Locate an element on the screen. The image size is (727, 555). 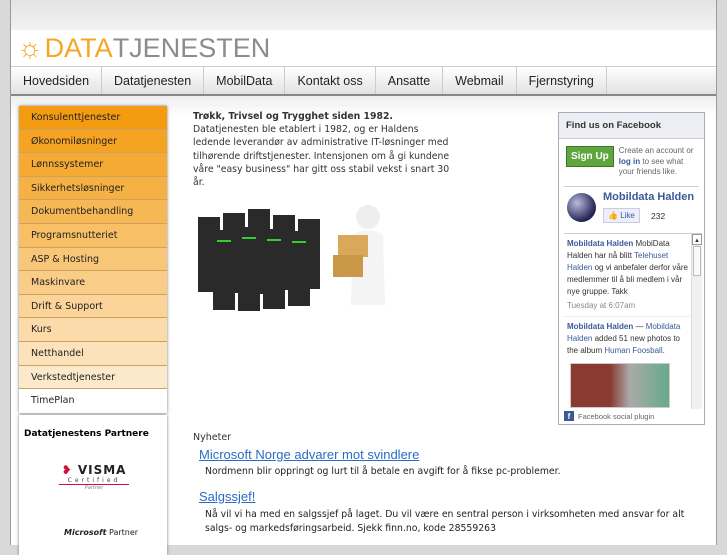
visma-certified: Certified is located at coordinates (94, 481).